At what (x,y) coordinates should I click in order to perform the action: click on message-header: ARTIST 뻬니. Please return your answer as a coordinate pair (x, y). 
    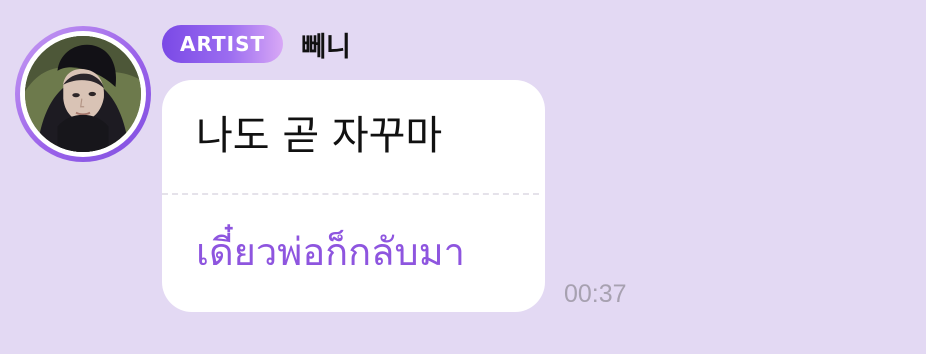
    Looking at the image, I should click on (256, 44).